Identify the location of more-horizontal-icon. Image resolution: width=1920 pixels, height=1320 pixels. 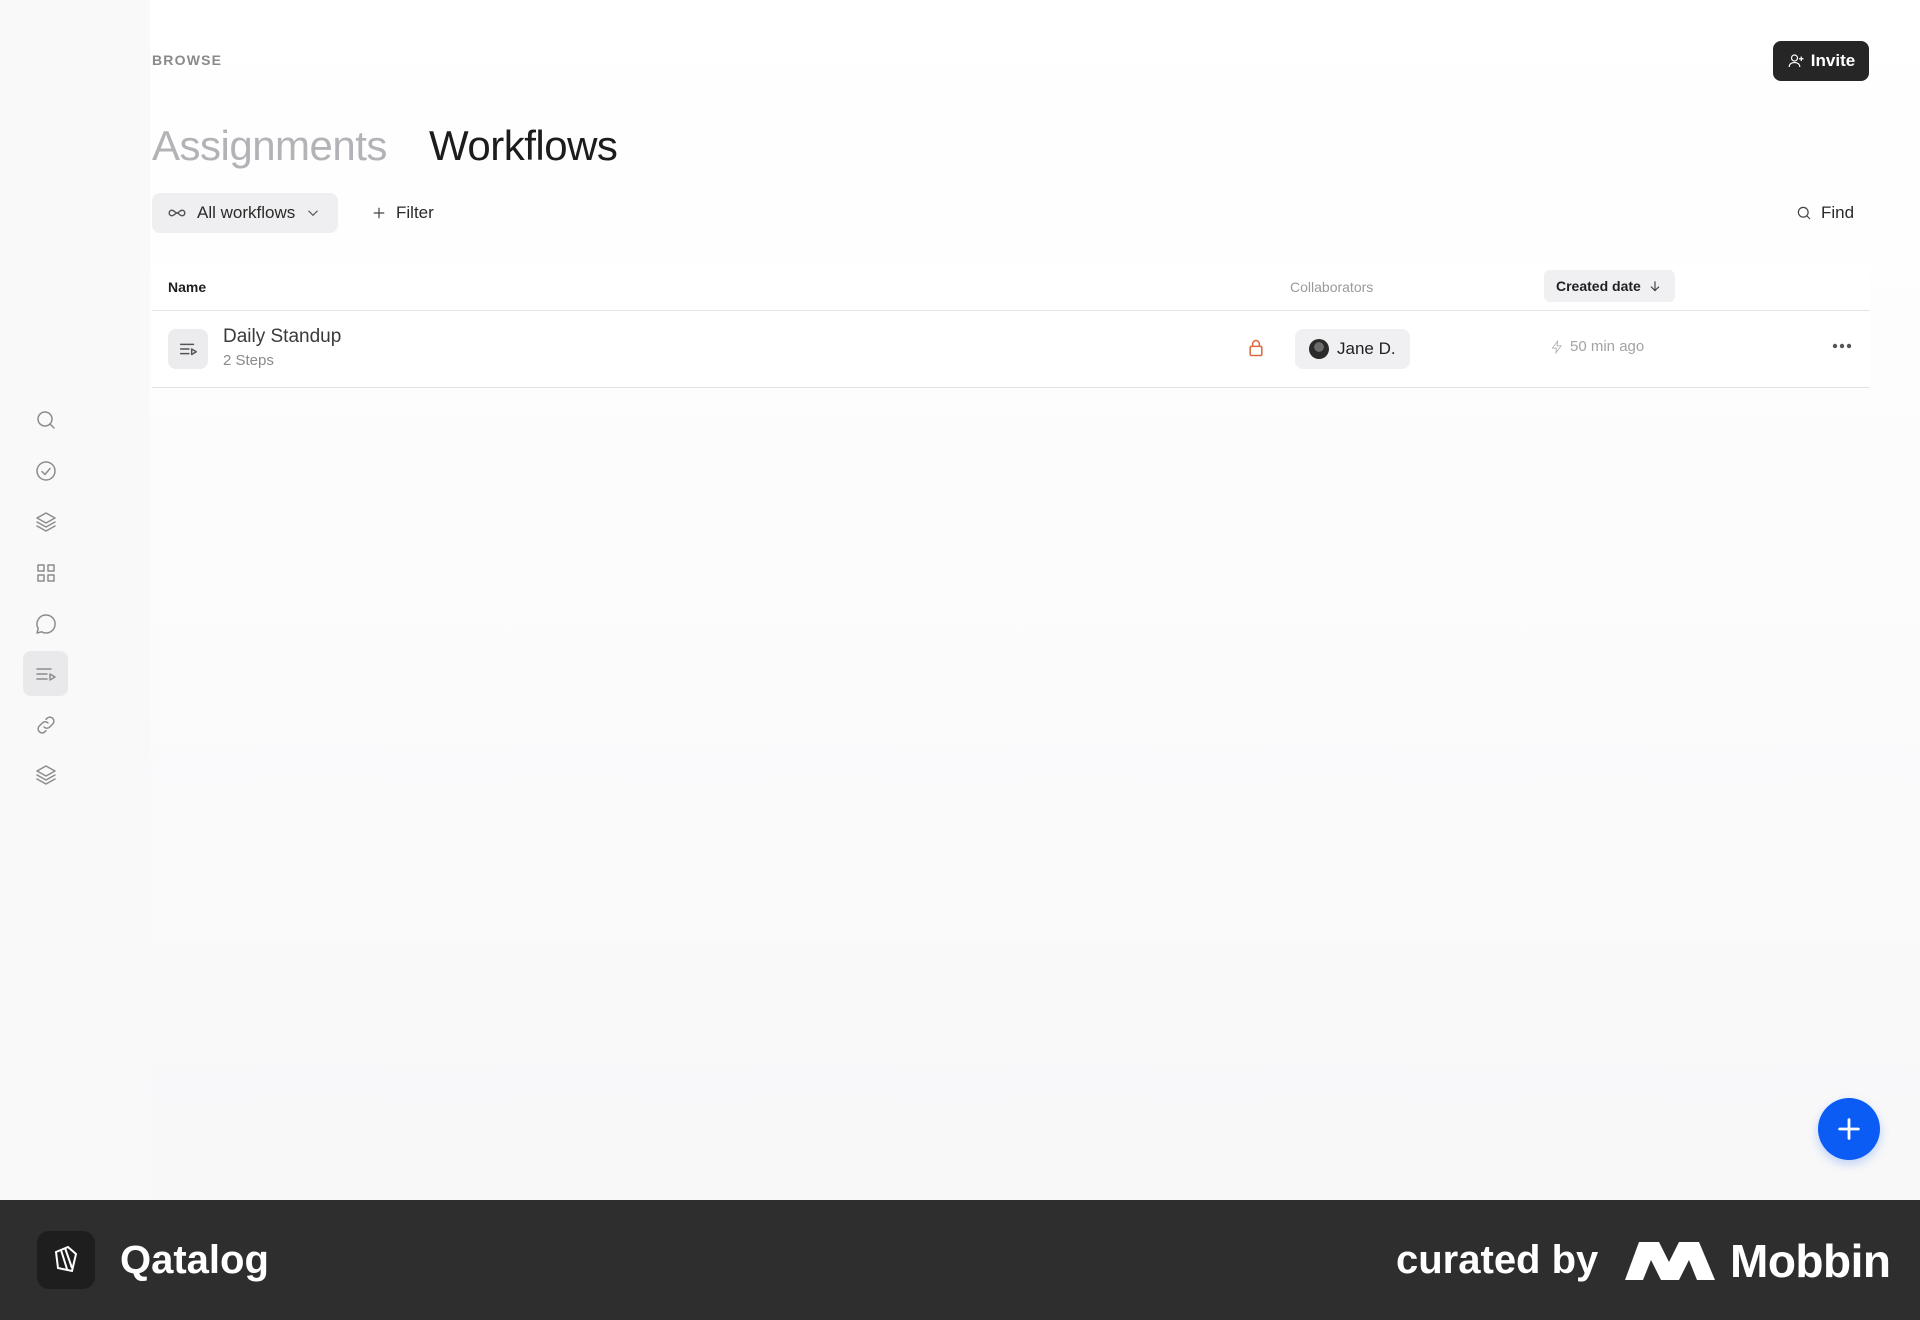
(1842, 346).